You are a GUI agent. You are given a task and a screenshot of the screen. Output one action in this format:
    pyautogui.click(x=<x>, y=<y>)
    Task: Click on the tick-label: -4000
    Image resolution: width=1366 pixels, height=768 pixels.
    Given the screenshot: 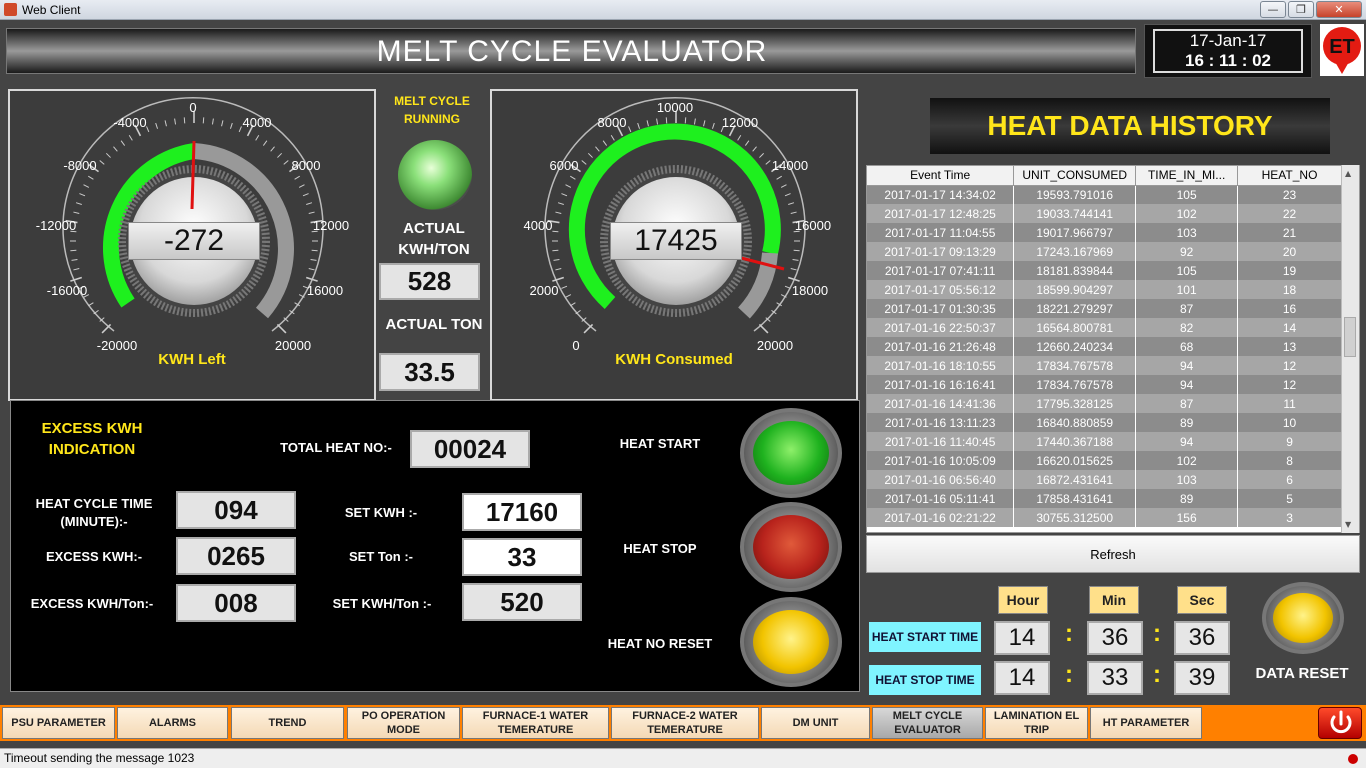 What is the action you would take?
    pyautogui.click(x=129, y=122)
    